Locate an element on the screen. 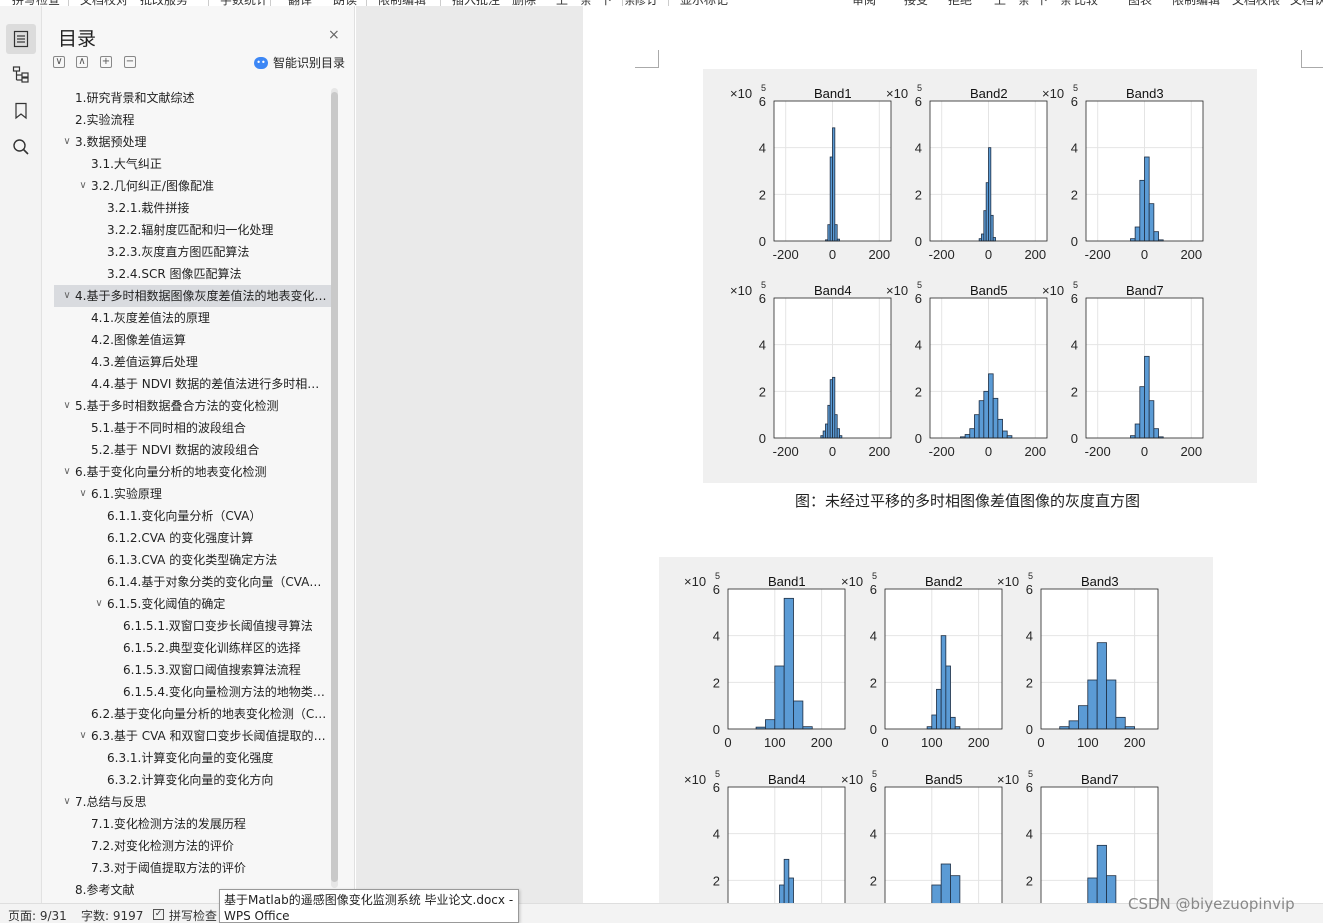  toc-item: 4.3.差值运算后处理 is located at coordinates (187, 362).